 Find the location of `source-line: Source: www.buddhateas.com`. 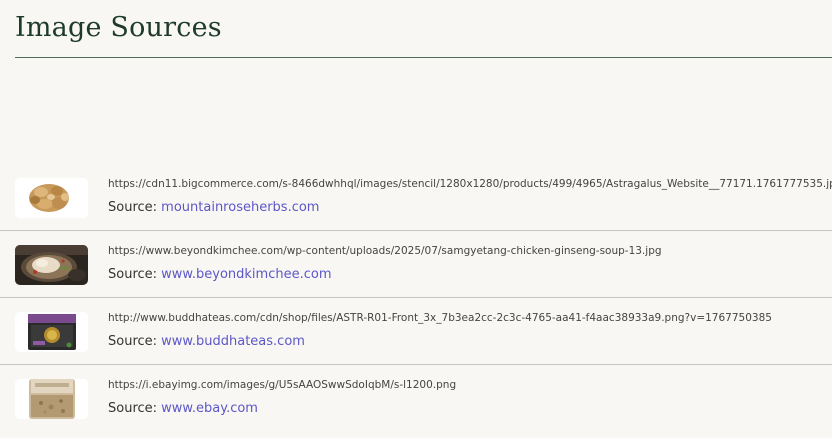

source-line: Source: www.buddhateas.com is located at coordinates (206, 341).